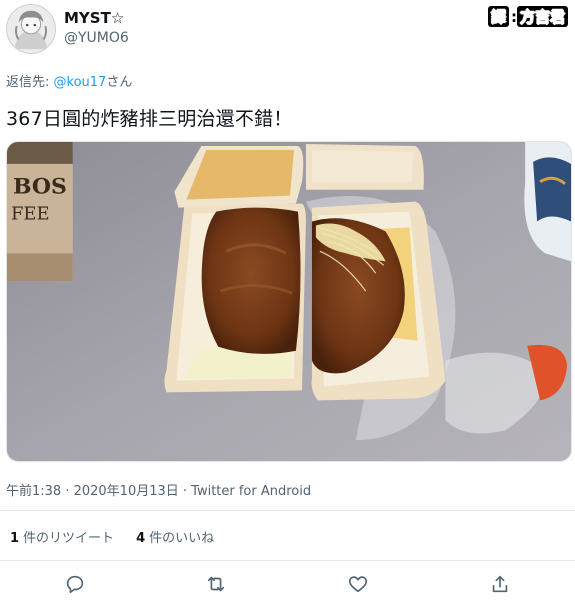 This screenshot has width=575, height=606. I want to click on like-stat: 4 件のいいね, so click(175, 536).